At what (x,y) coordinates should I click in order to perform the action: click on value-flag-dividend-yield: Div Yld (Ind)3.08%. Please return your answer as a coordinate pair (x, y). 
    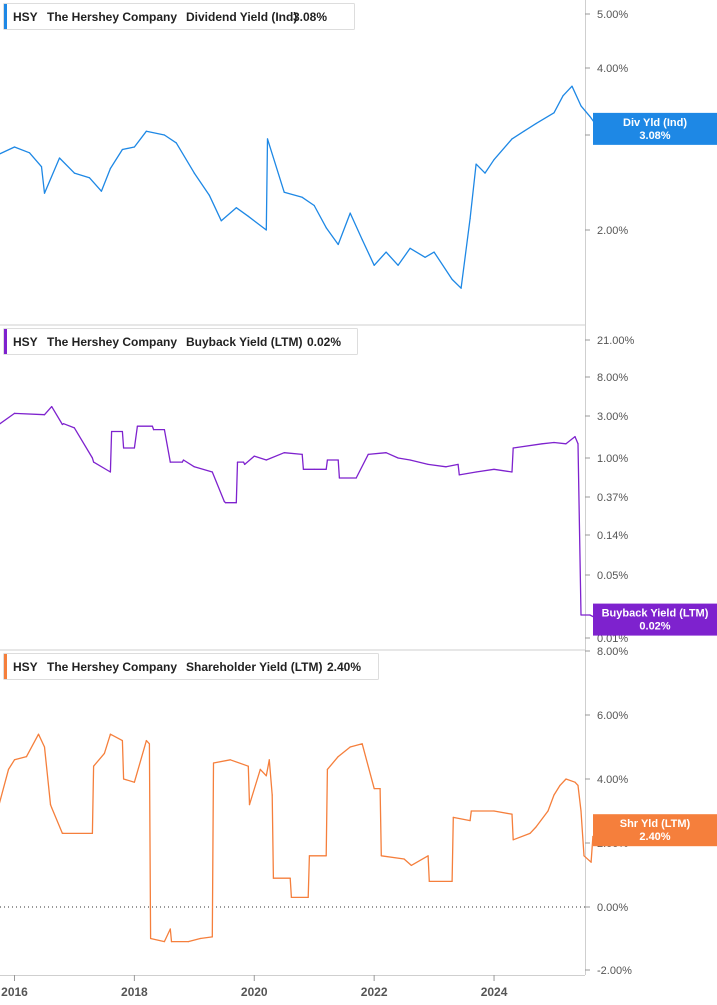
    Looking at the image, I should click on (655, 128).